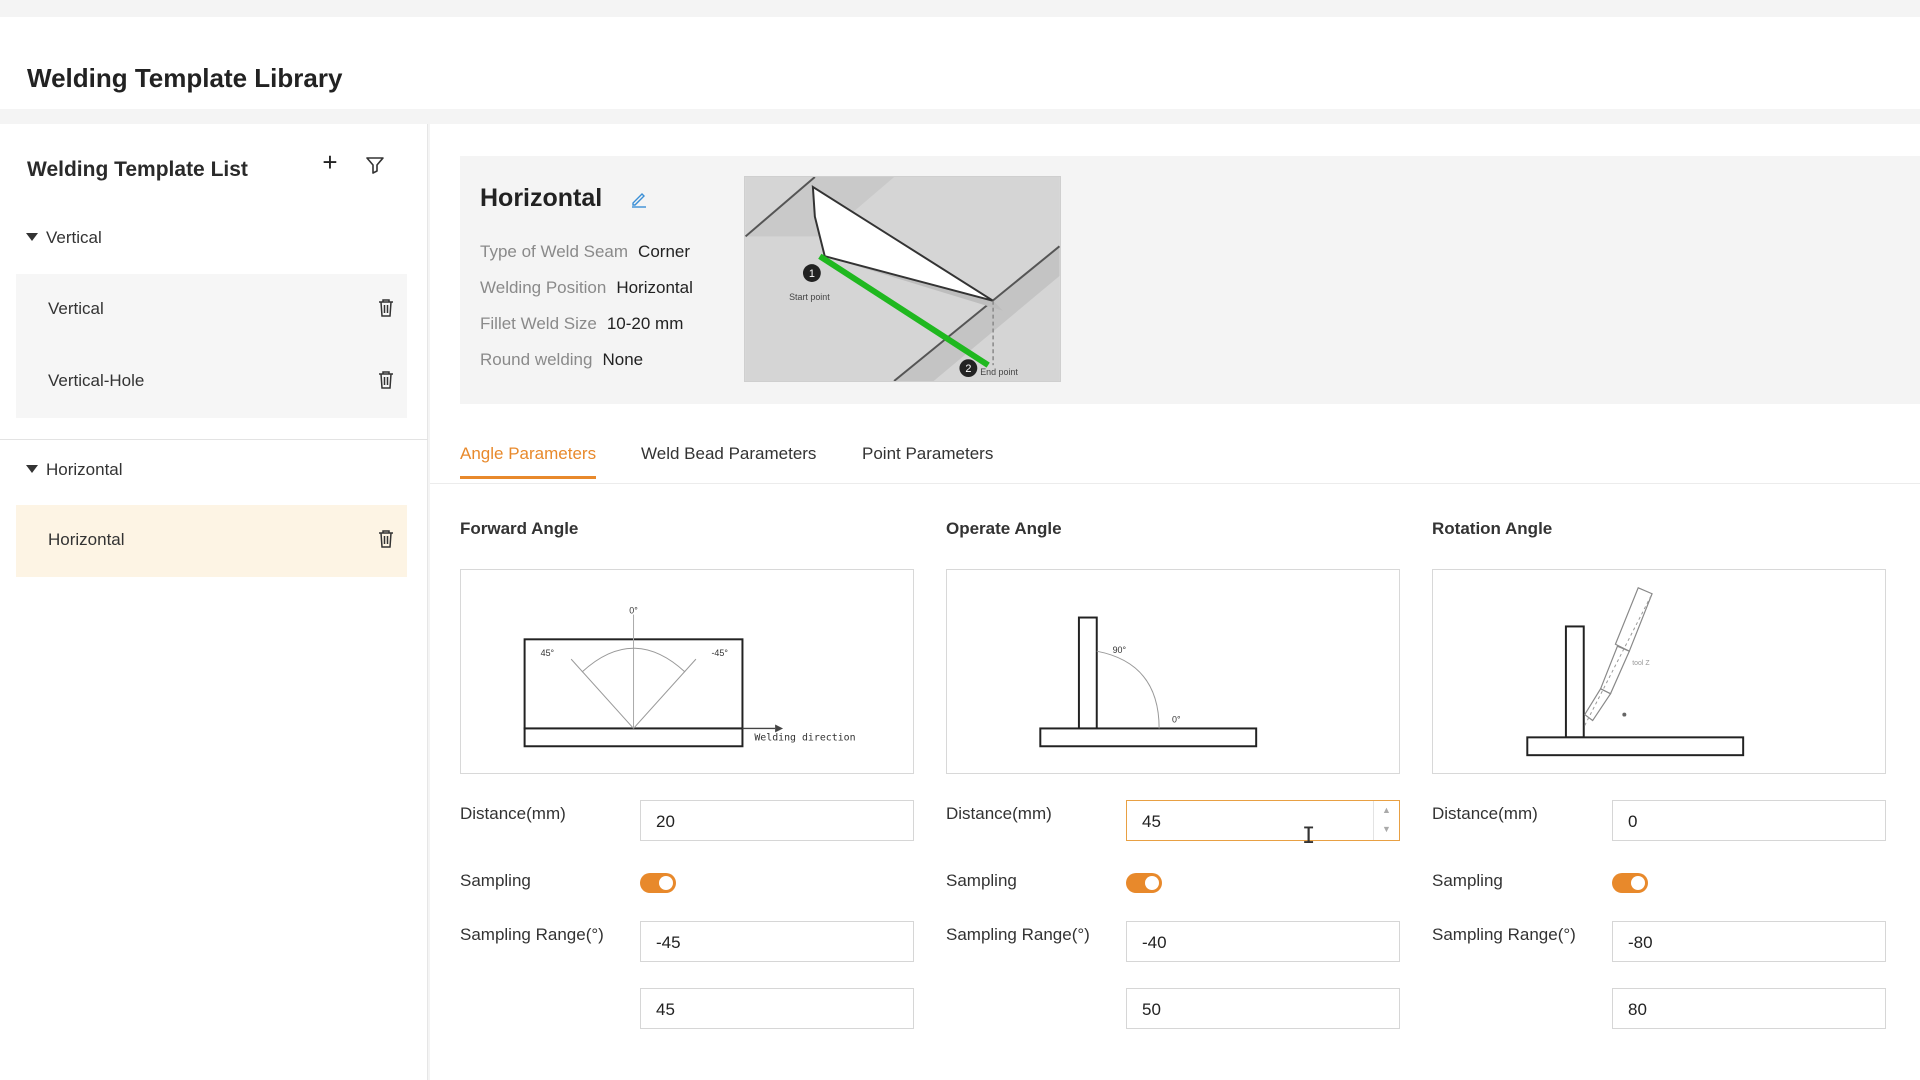  I want to click on info-key: Type of Weld Seam, so click(554, 251).